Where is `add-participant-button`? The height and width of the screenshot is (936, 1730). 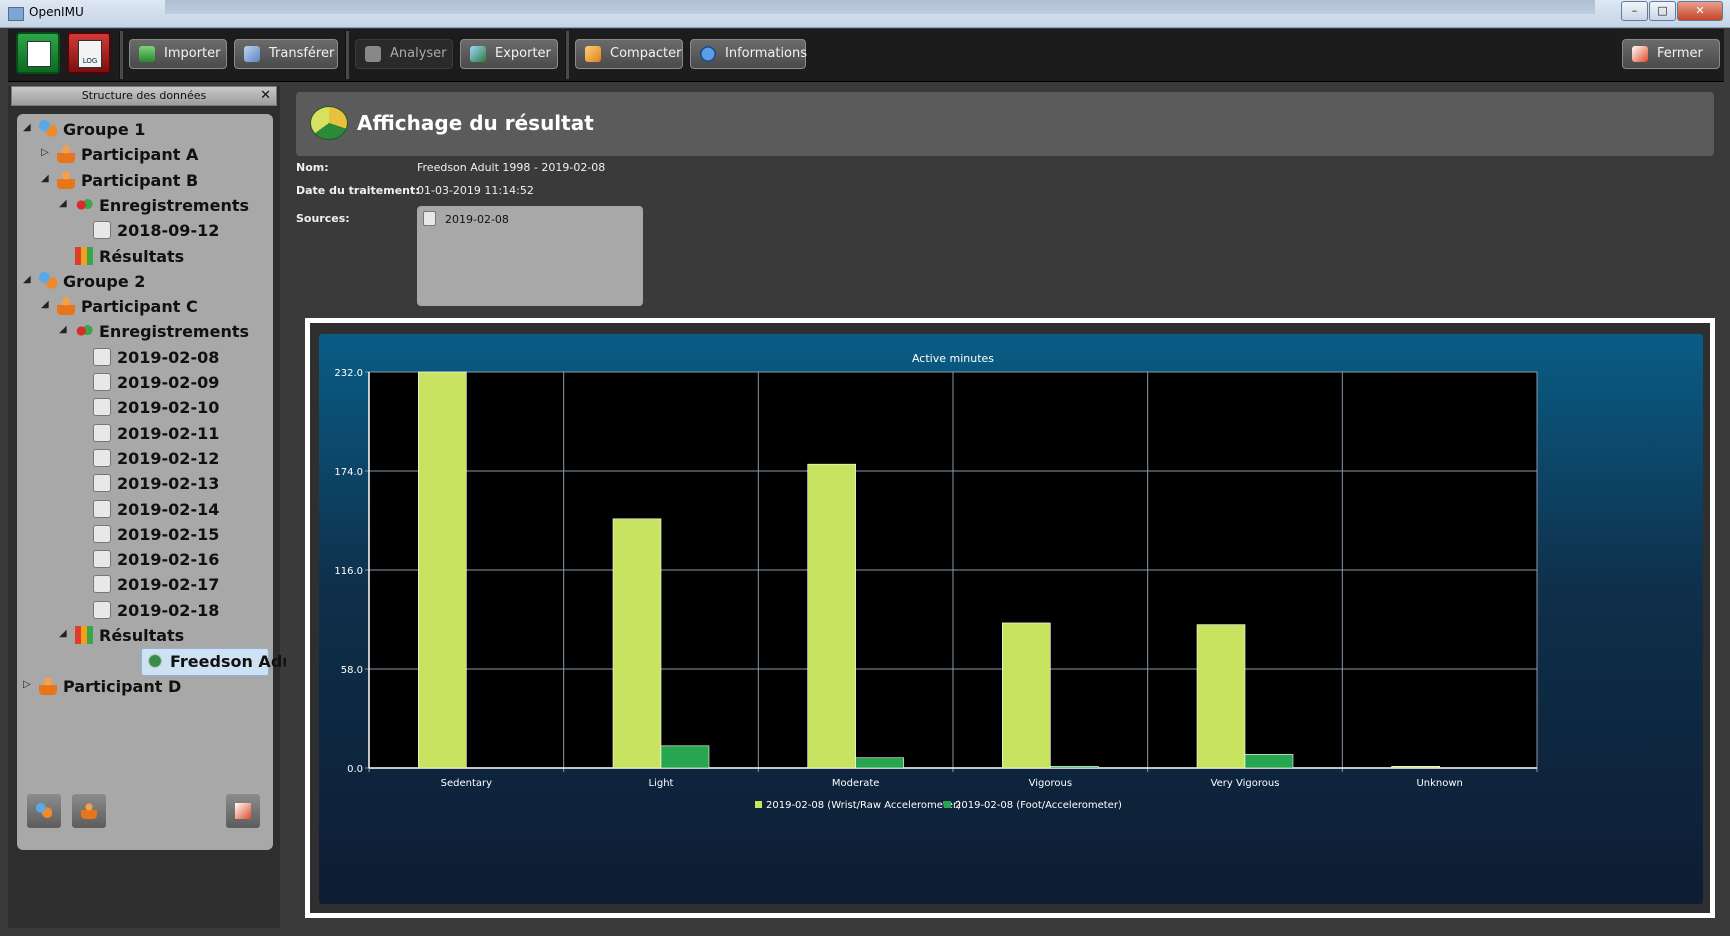
add-participant-button is located at coordinates (89, 811).